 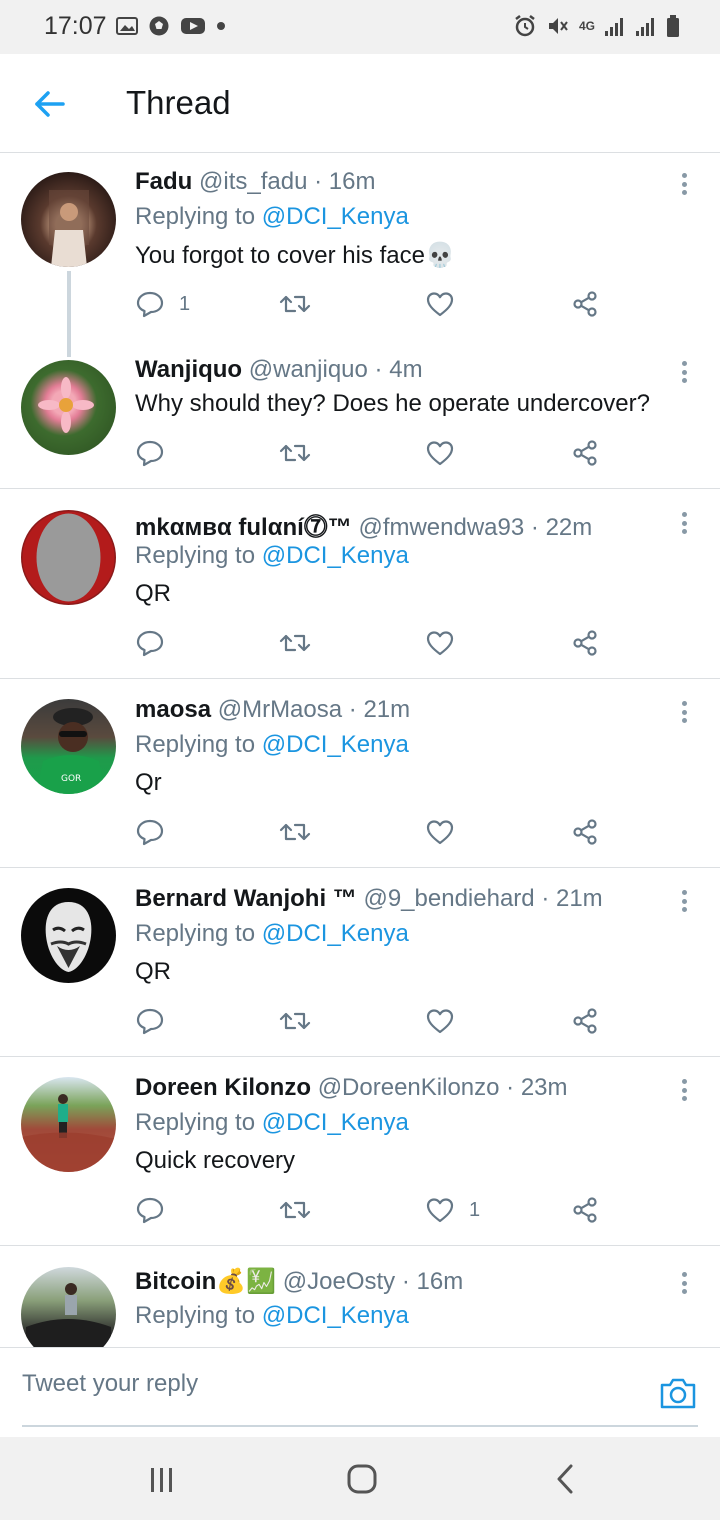 I want to click on camera-button, so click(x=678, y=1393).